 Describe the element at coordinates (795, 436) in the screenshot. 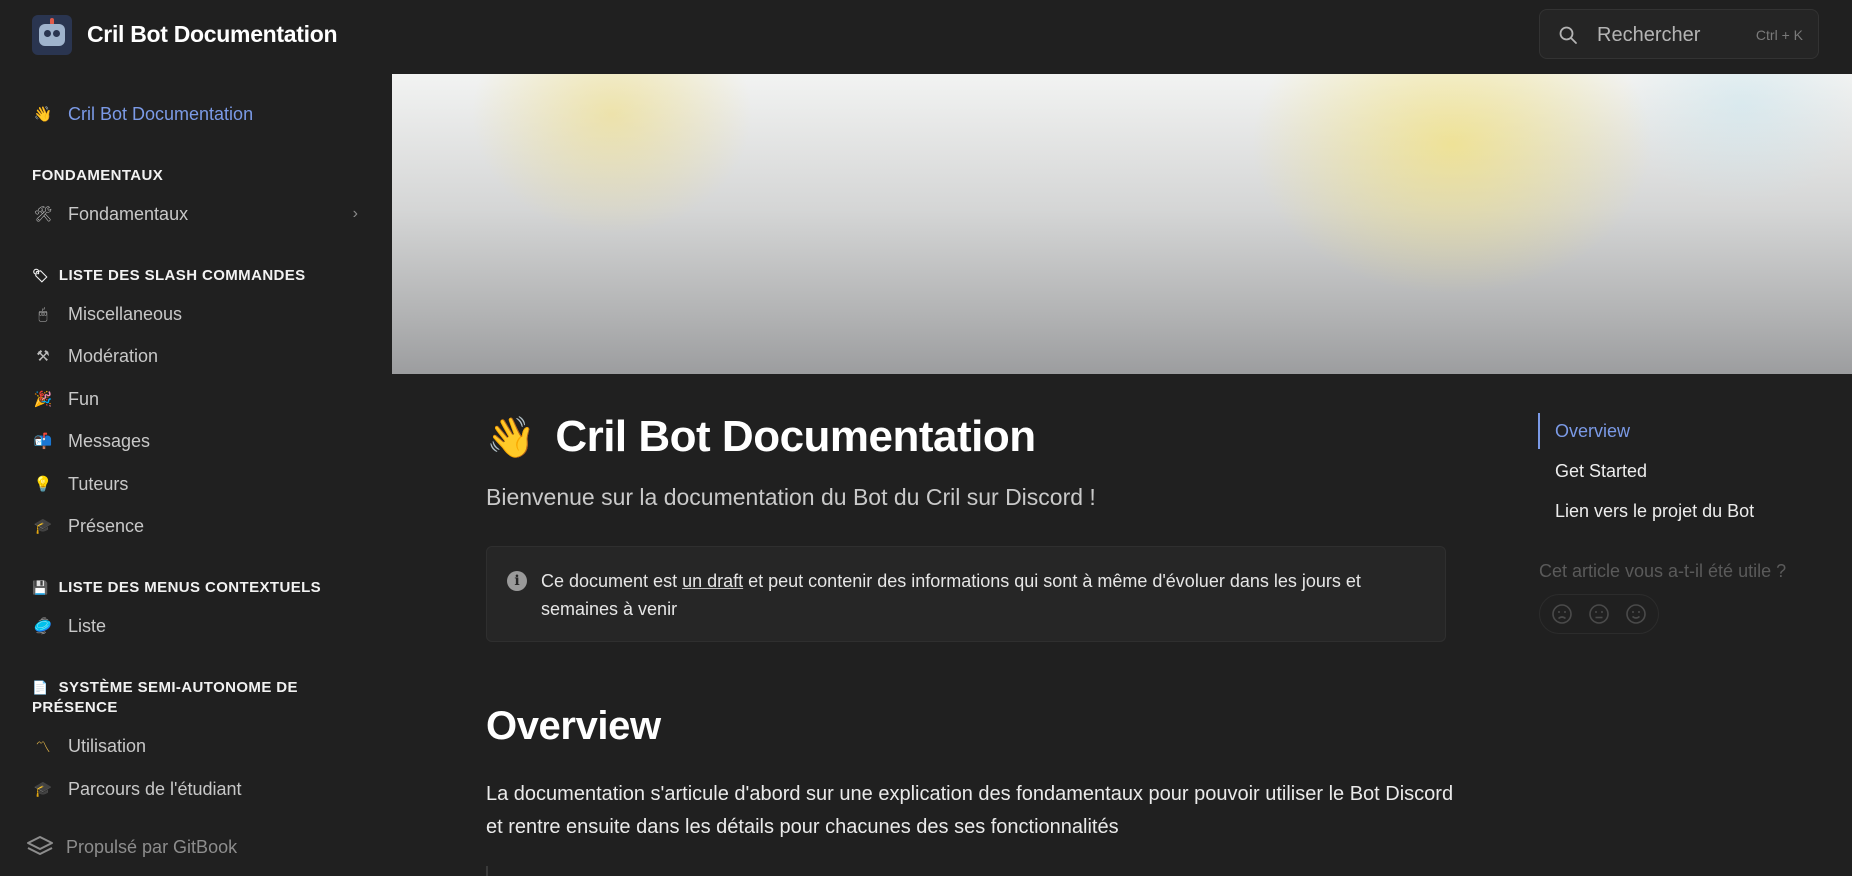

I see `page-title-text: Cril Bot Documentation` at that location.